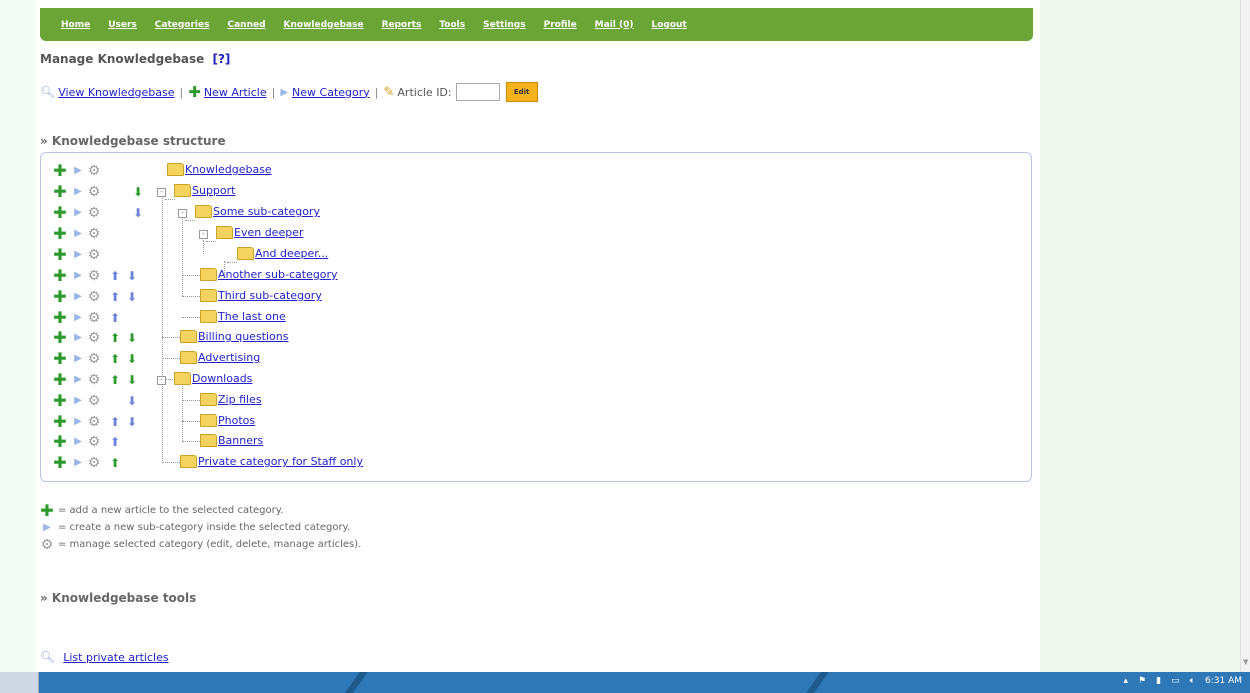 The width and height of the screenshot is (1250, 693). Describe the element at coordinates (243, 336) in the screenshot. I see `tree-node-link: Billing questions` at that location.